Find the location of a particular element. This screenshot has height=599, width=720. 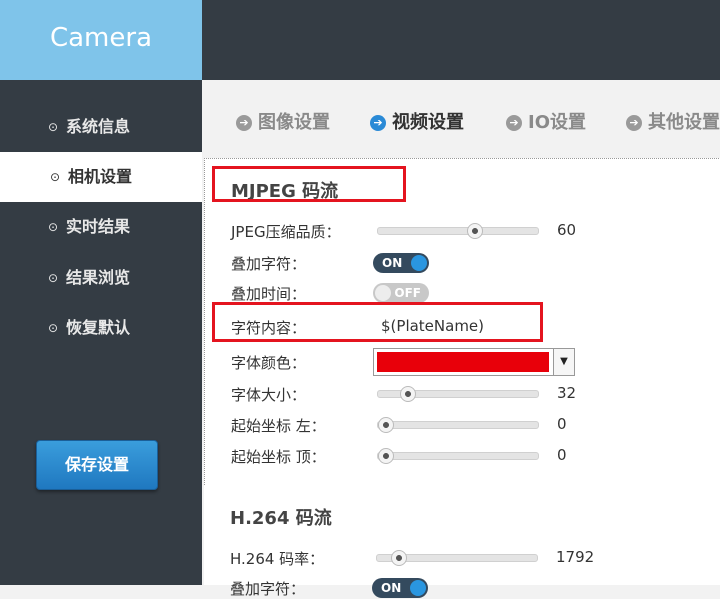

tab-label: 图像设置 is located at coordinates (294, 122).